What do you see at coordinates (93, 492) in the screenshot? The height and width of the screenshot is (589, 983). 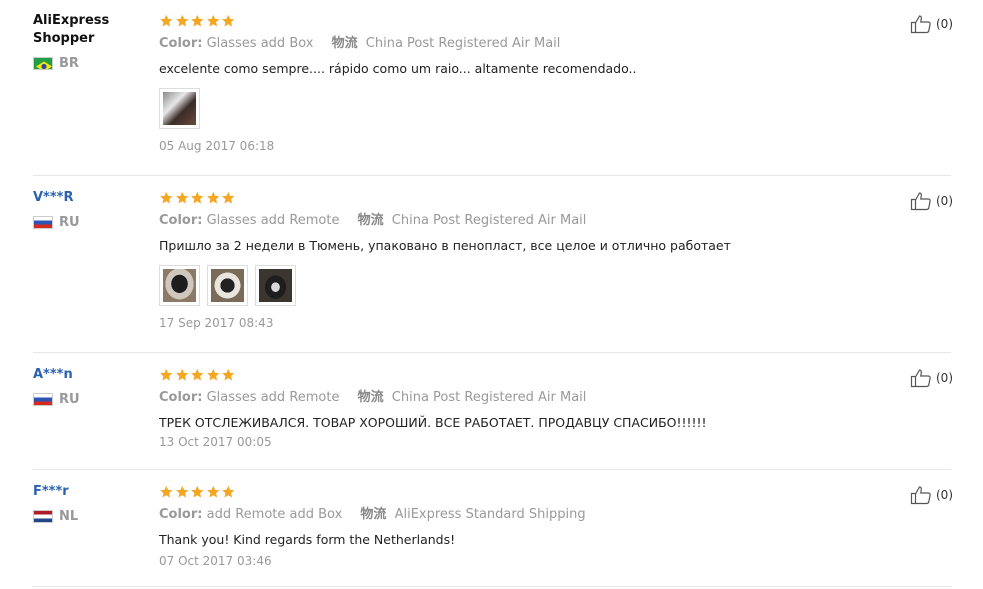 I see `reviewer-name: F***r` at bounding box center [93, 492].